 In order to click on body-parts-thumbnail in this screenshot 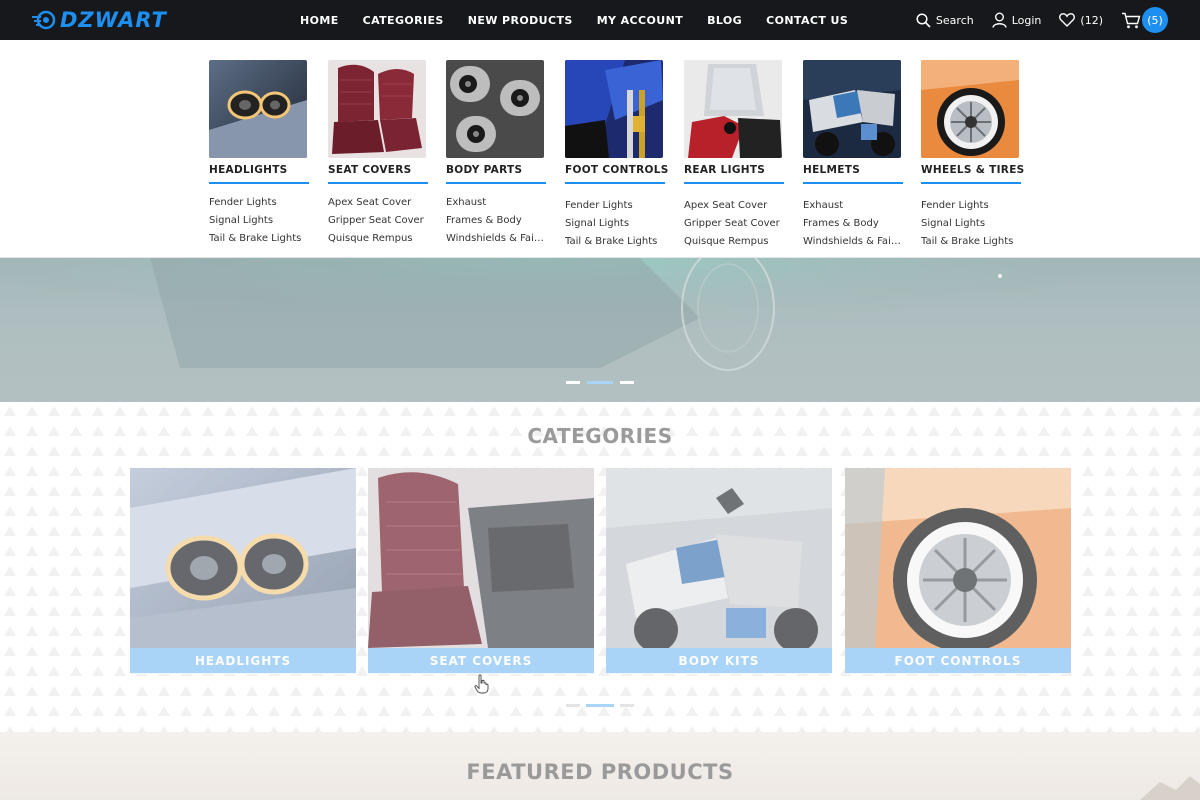, I will do `click(495, 109)`.